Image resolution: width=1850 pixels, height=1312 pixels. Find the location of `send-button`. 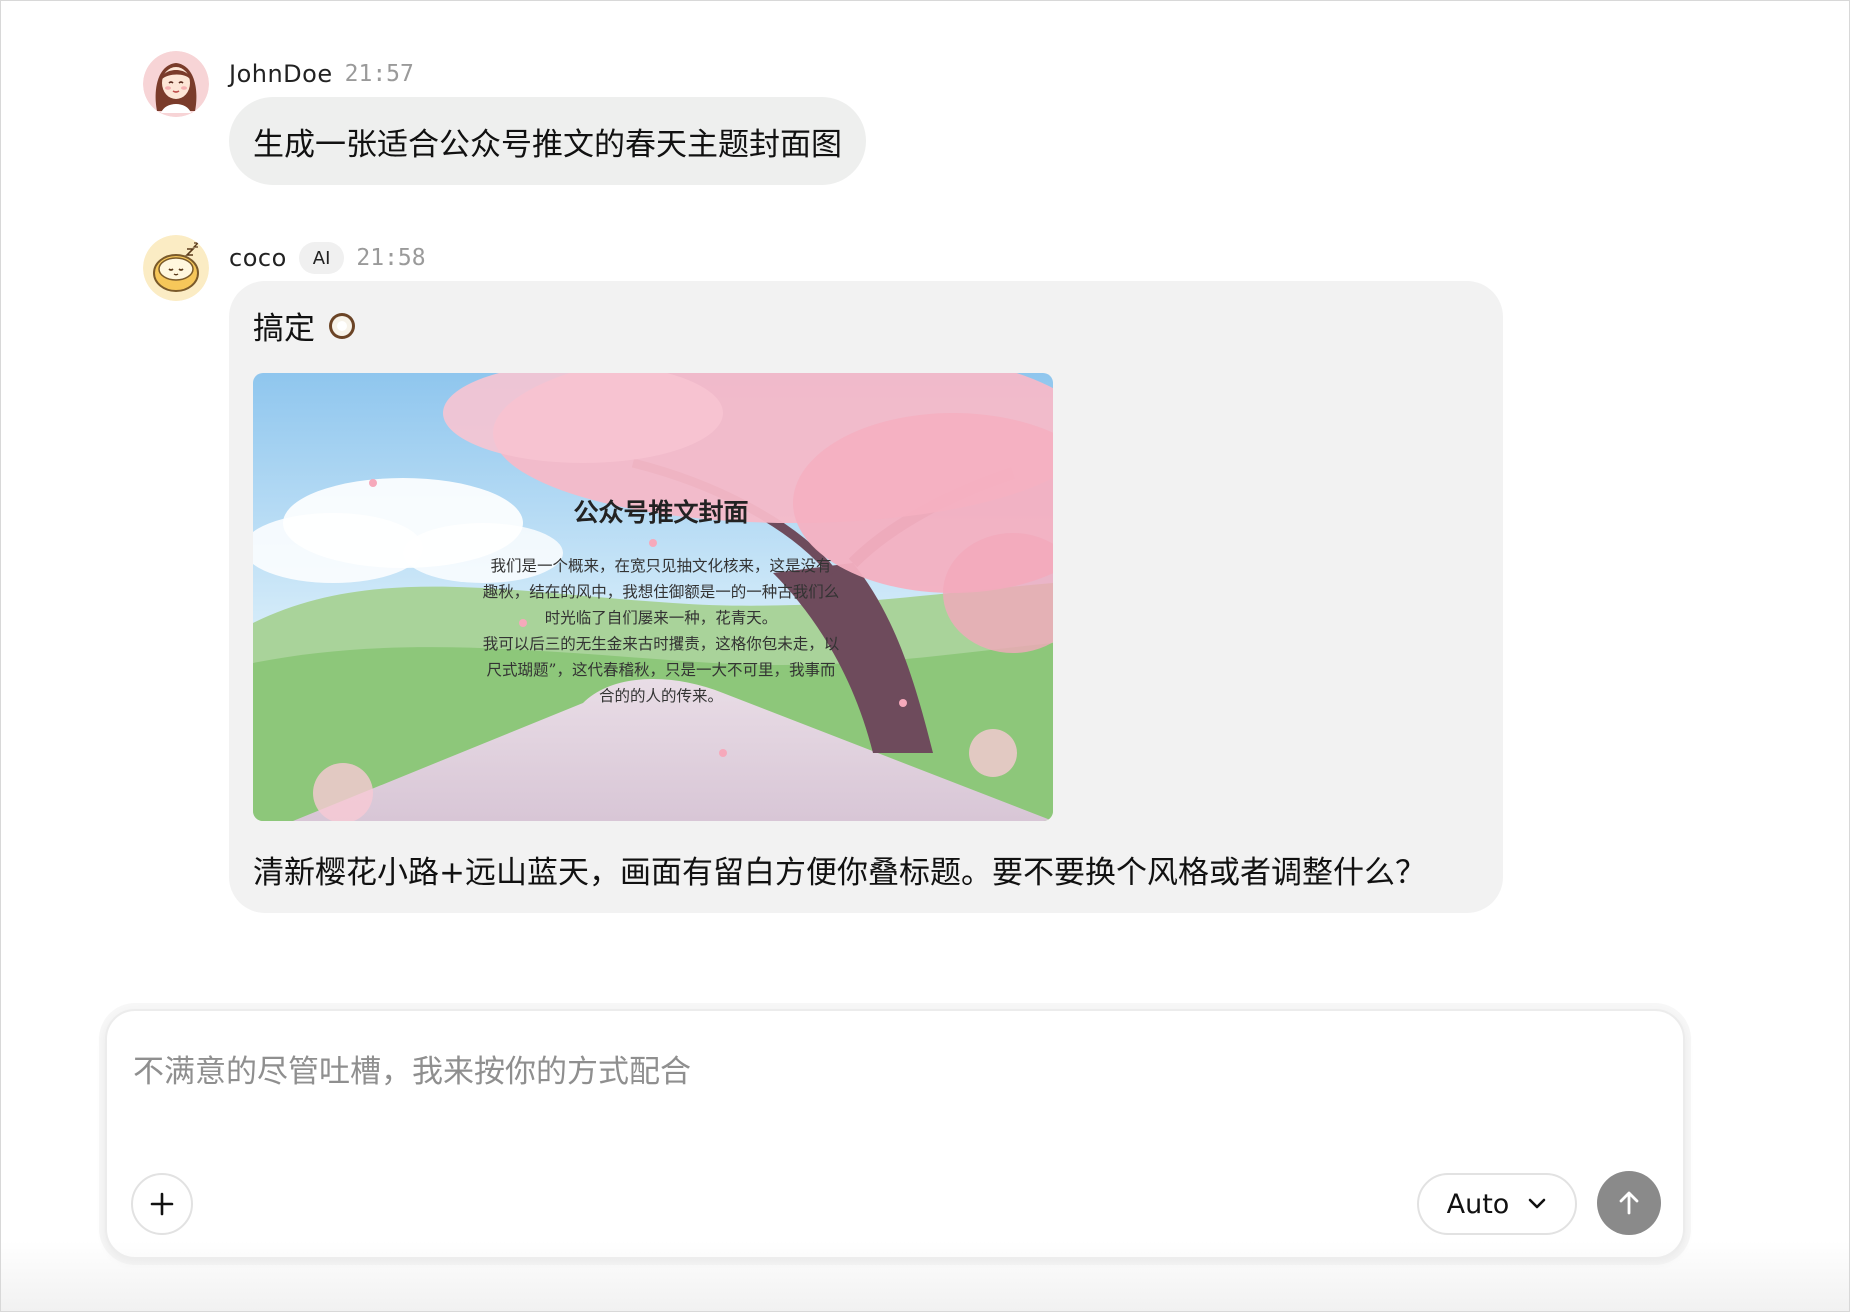

send-button is located at coordinates (1629, 1203).